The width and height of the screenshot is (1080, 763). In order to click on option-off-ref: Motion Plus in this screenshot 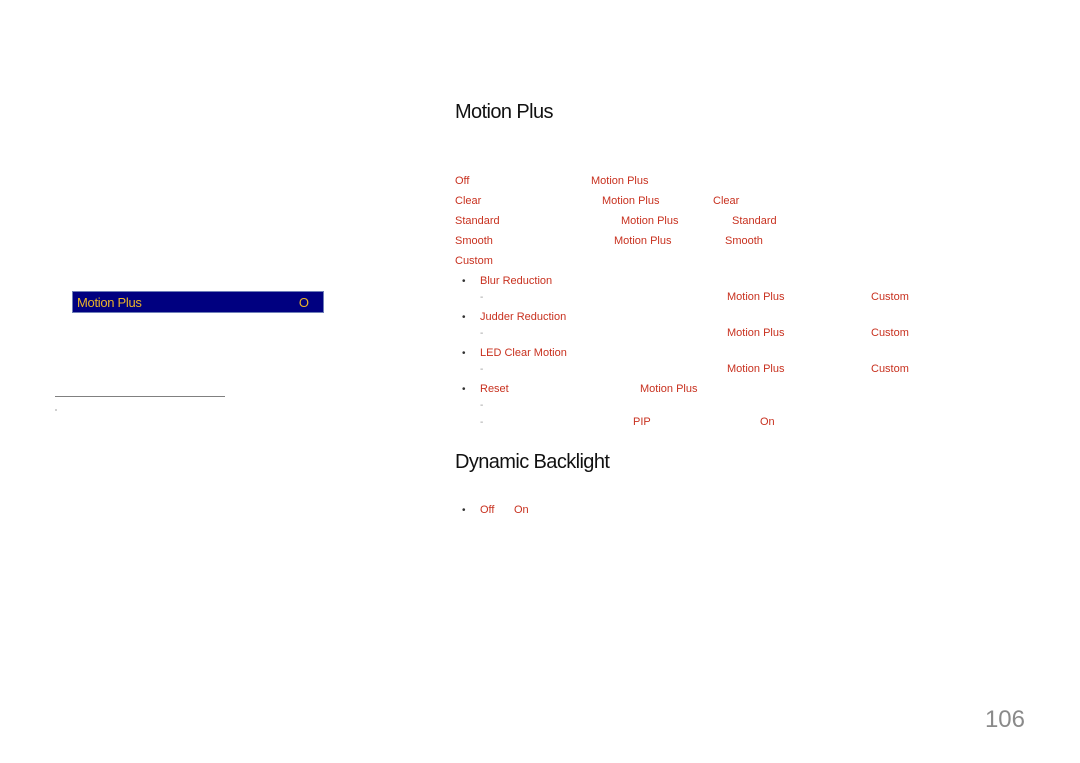, I will do `click(620, 181)`.